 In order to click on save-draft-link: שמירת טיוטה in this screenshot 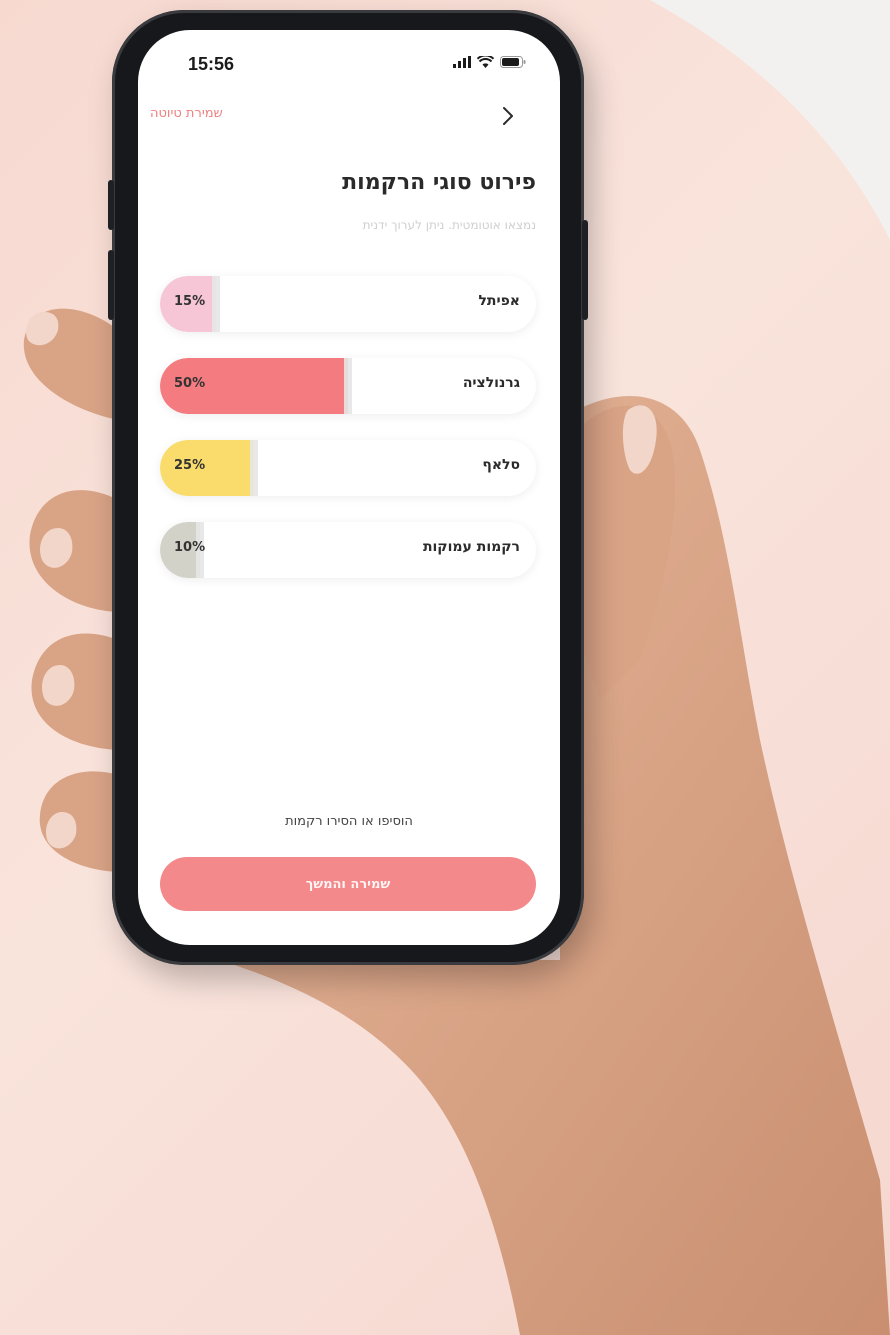, I will do `click(186, 113)`.